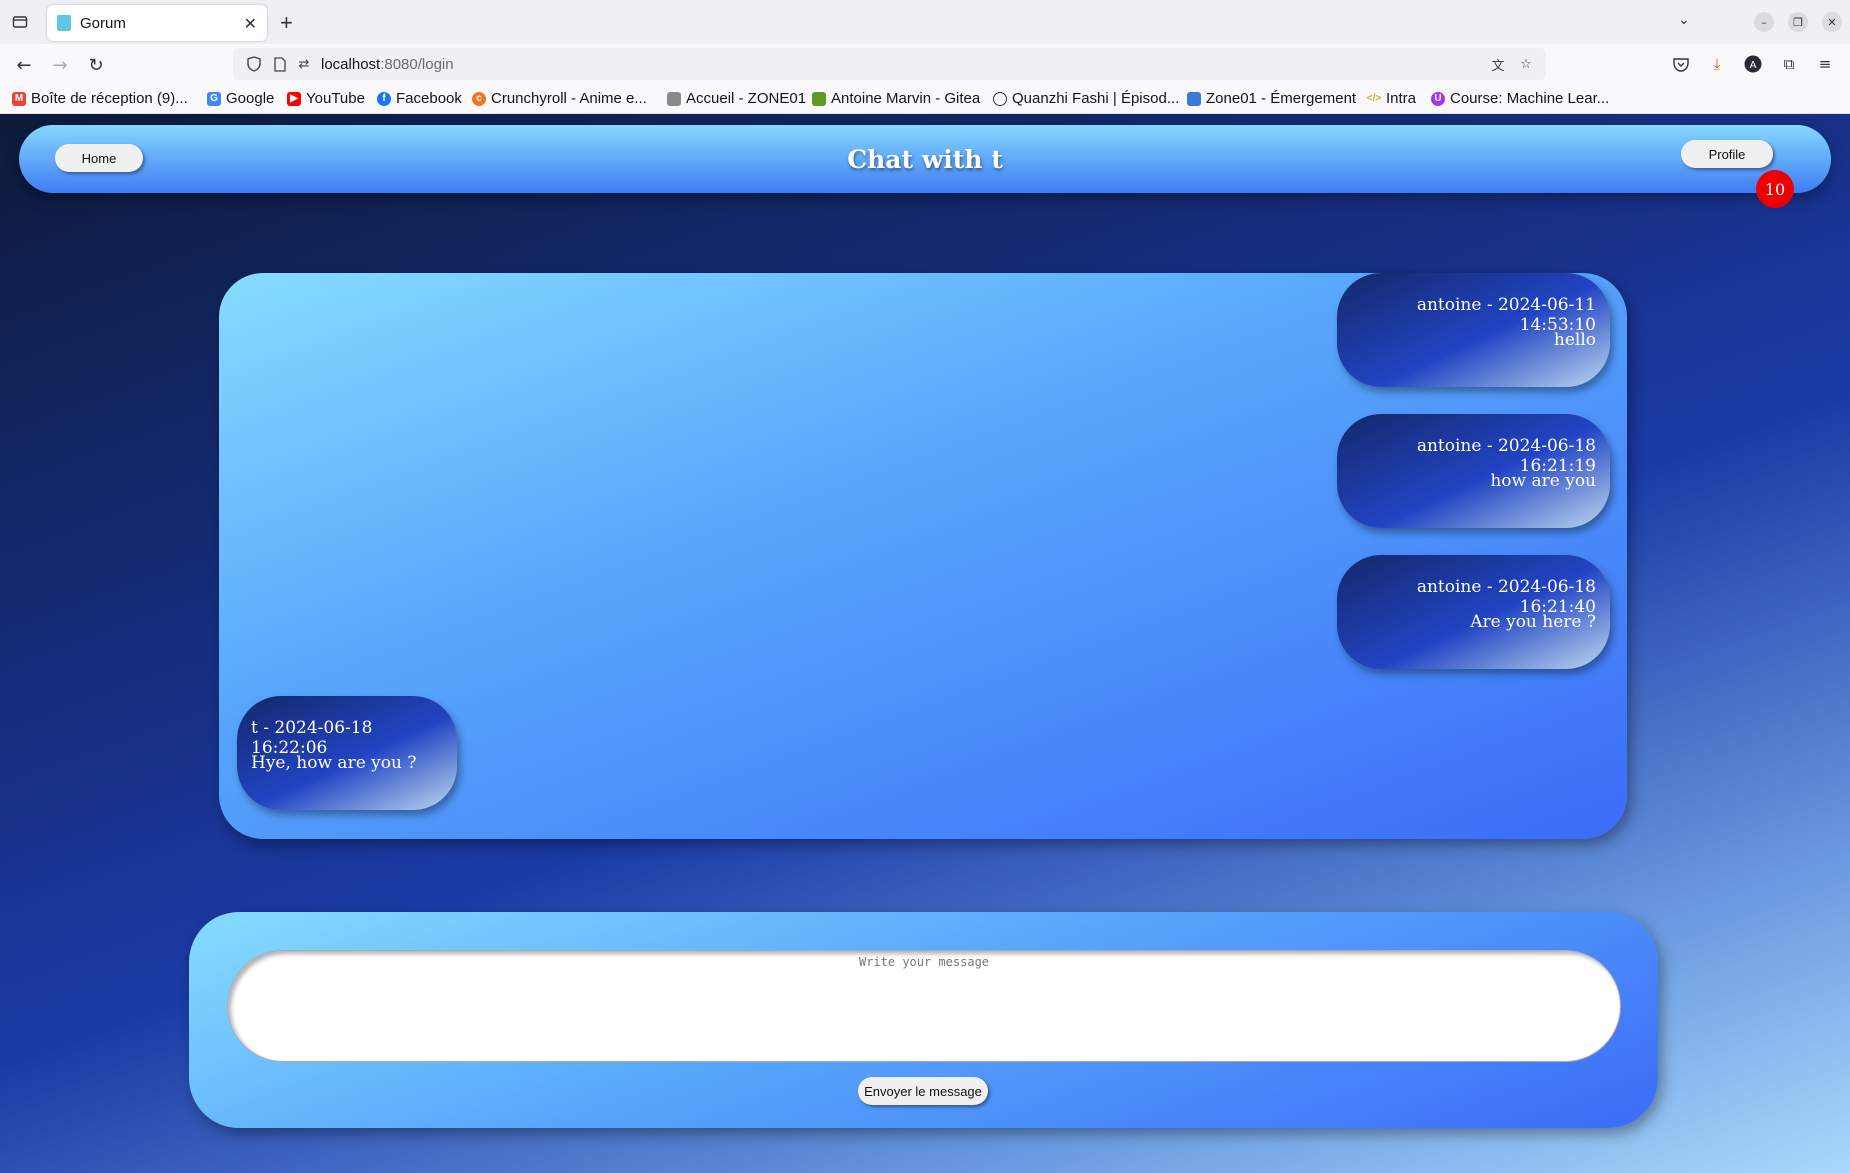 The width and height of the screenshot is (1850, 1173). What do you see at coordinates (819, 98) in the screenshot?
I see `gitea-icon` at bounding box center [819, 98].